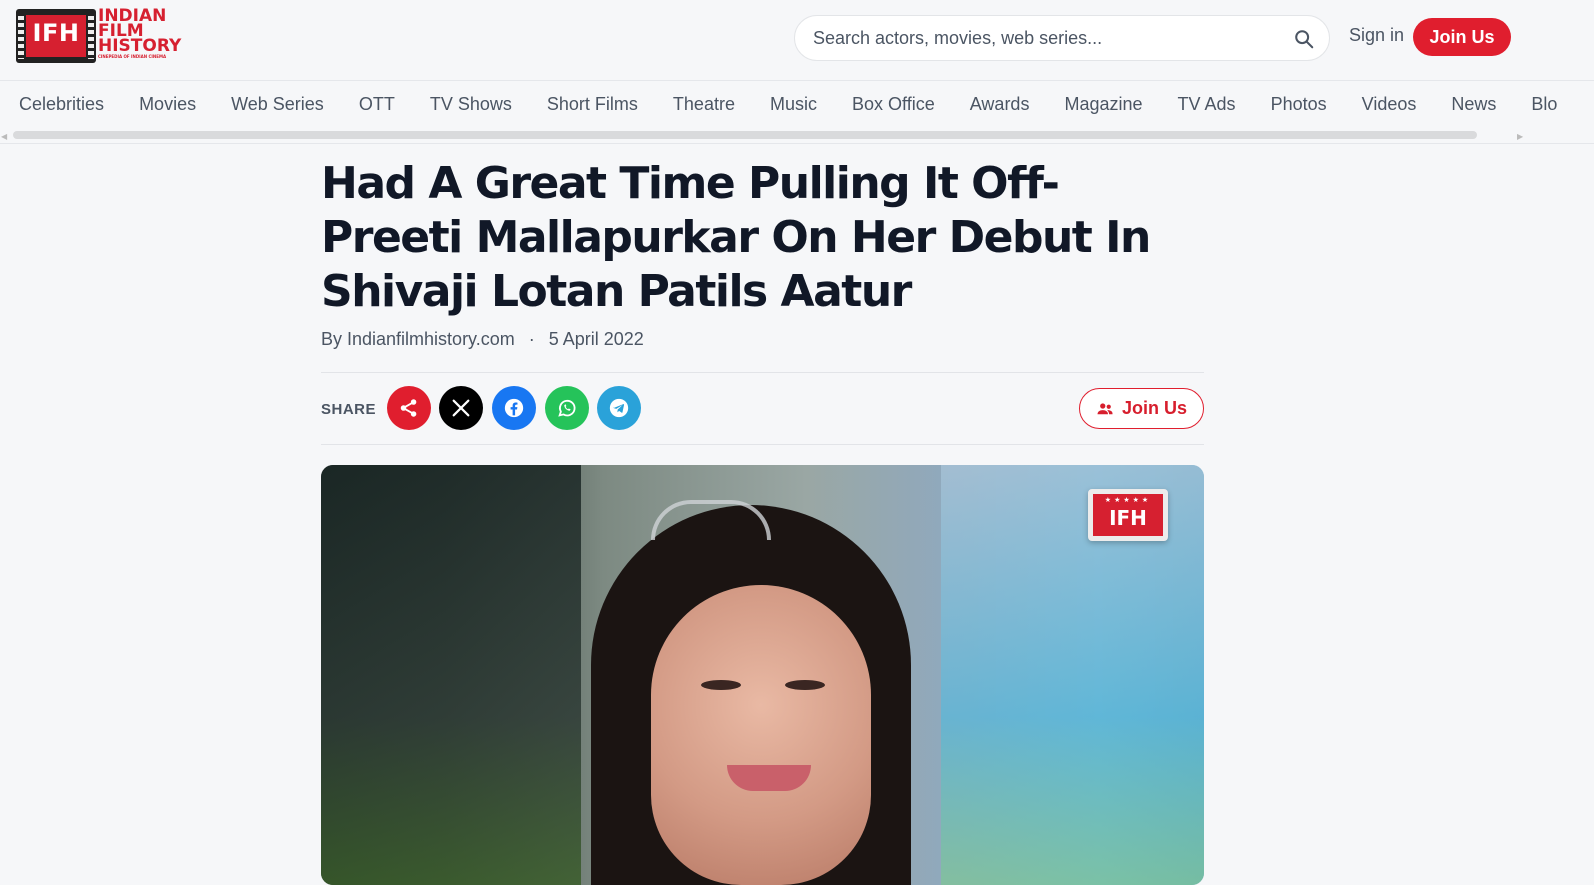  I want to click on share-icon, so click(408, 408).